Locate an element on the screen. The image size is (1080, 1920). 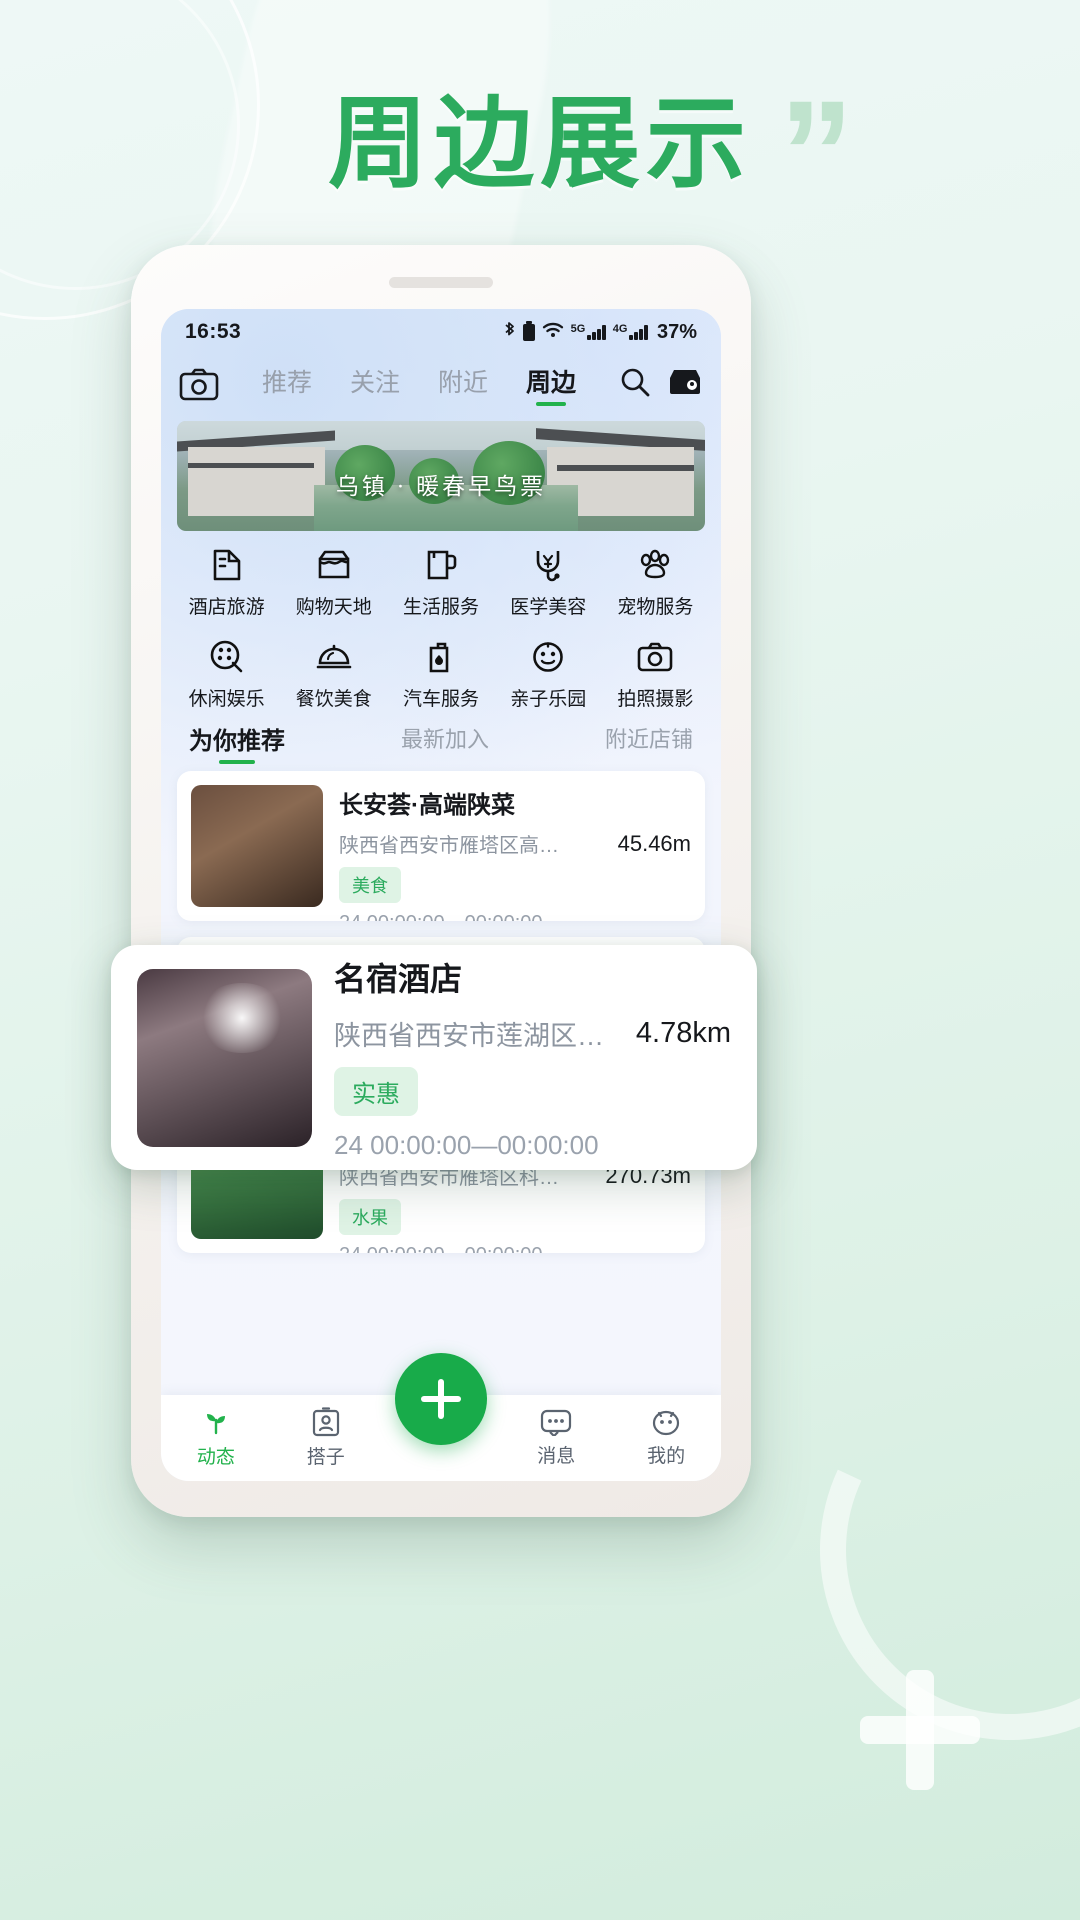
shop-location-icon is located at coordinates (685, 384).